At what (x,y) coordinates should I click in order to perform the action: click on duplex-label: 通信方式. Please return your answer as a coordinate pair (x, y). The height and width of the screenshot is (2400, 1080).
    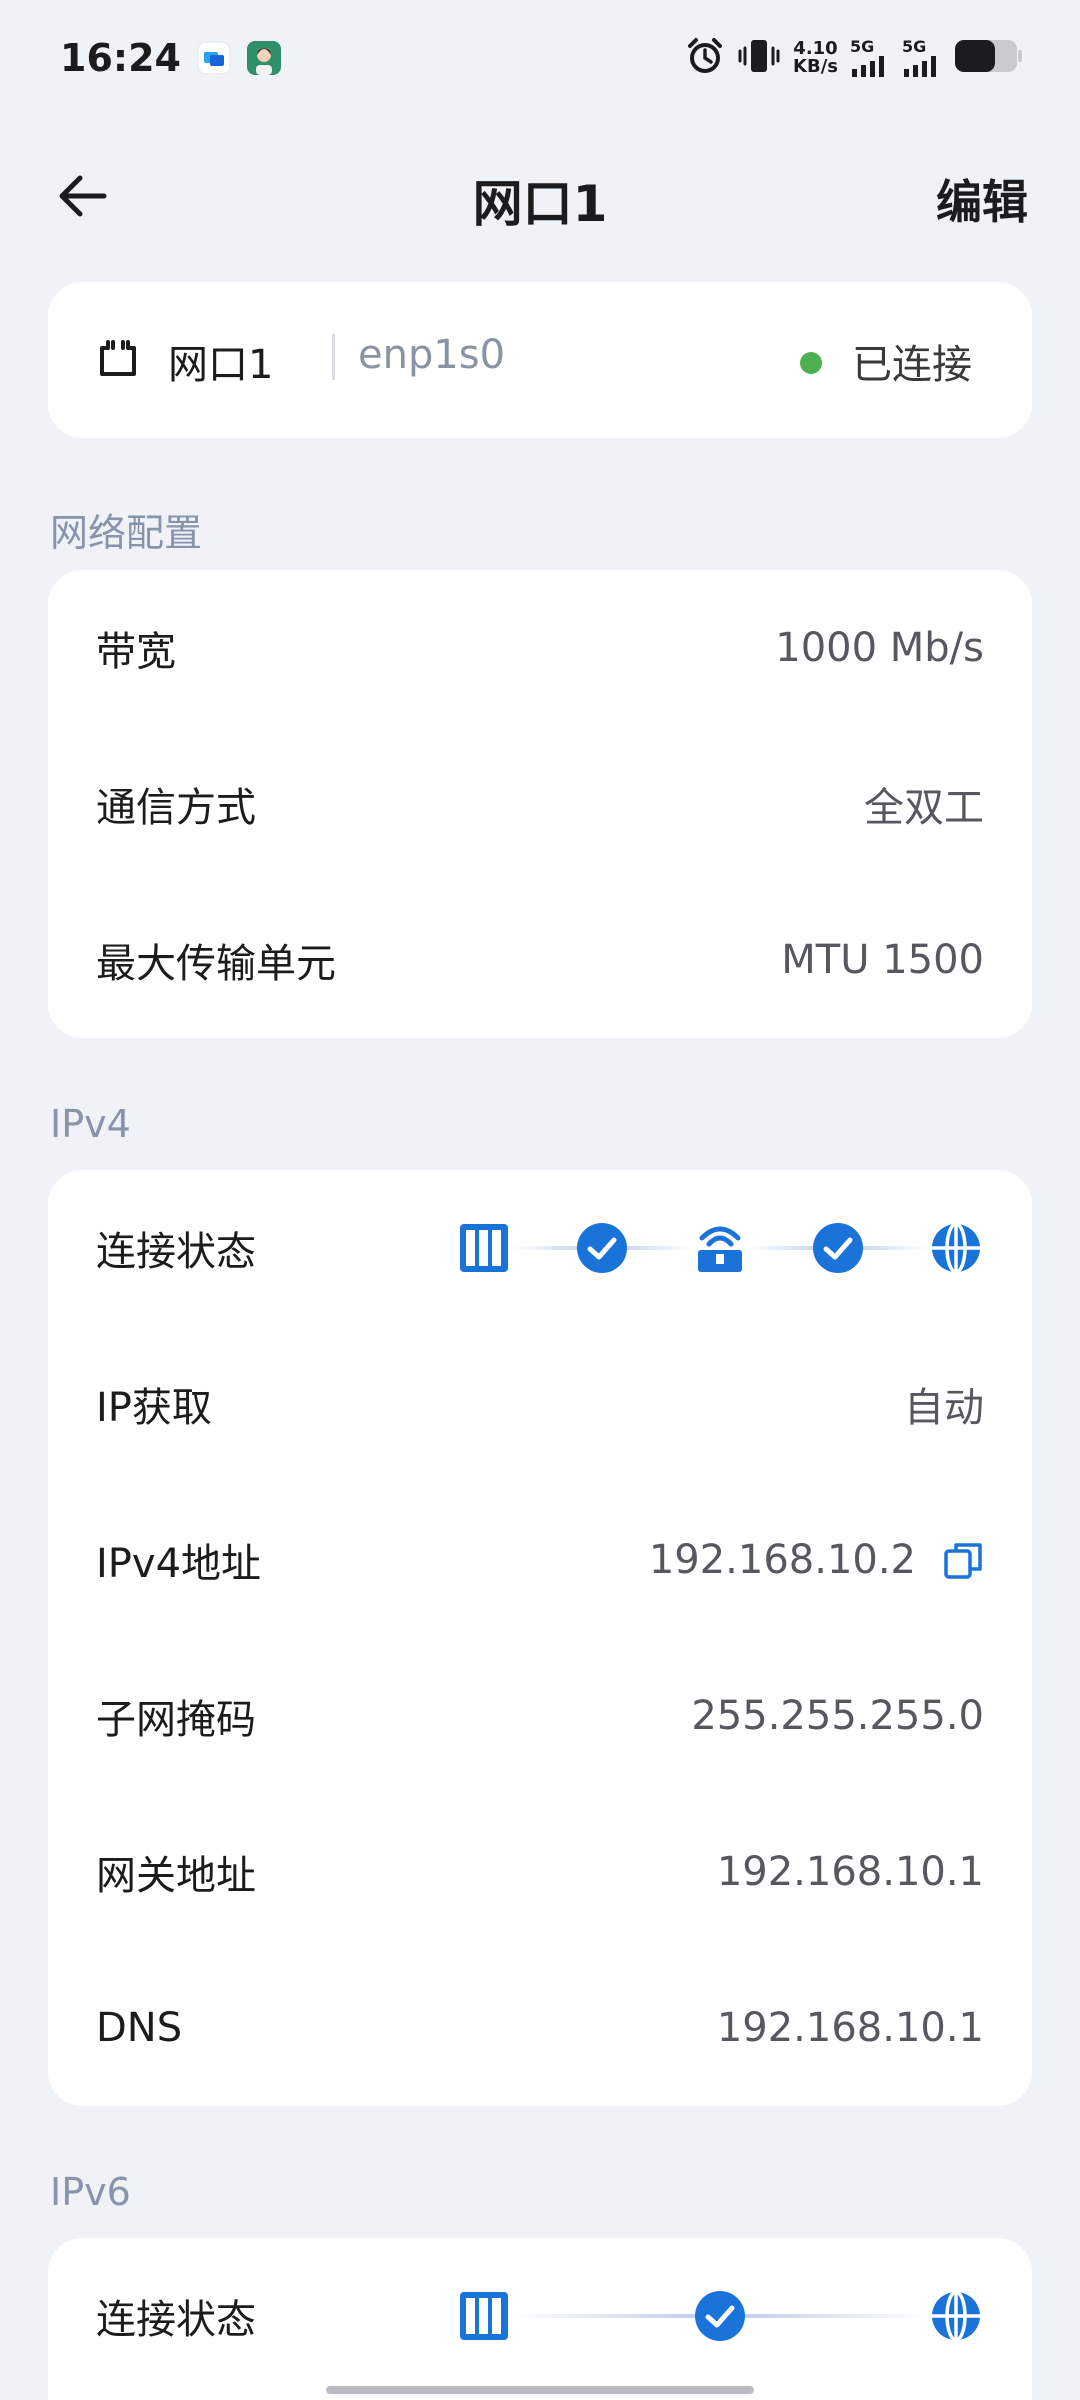
    Looking at the image, I should click on (176, 808).